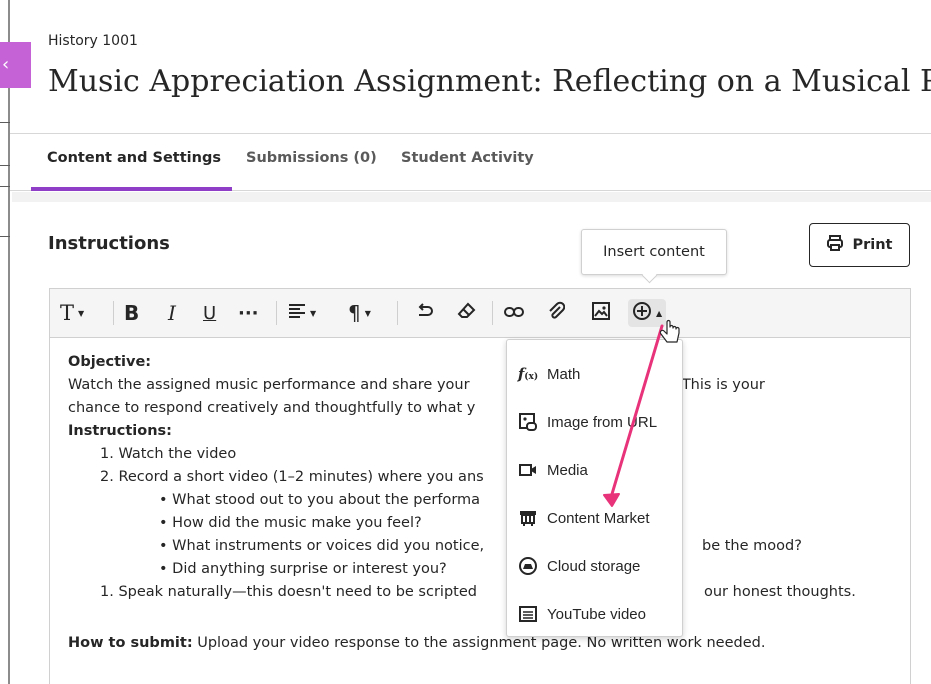 This screenshot has width=931, height=684. I want to click on attachment-icon, so click(556, 313).